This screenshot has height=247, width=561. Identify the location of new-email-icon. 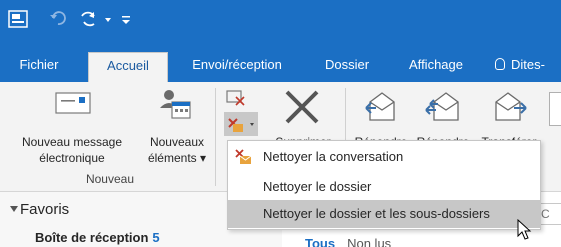
(73, 103).